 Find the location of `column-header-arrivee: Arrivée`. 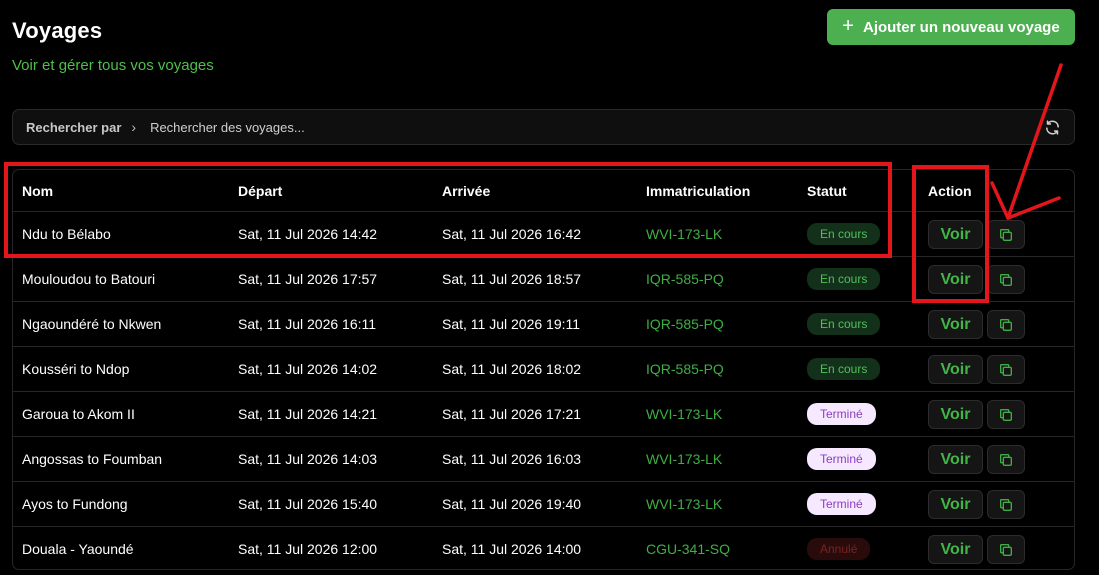

column-header-arrivee: Arrivée is located at coordinates (466, 190).